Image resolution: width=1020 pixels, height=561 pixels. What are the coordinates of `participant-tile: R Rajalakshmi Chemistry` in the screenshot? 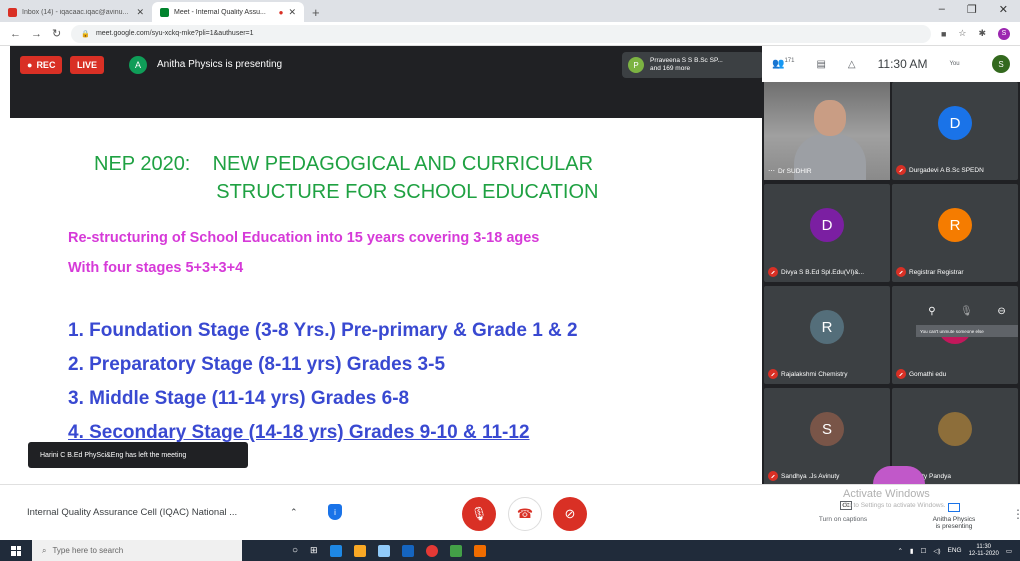 It's located at (827, 335).